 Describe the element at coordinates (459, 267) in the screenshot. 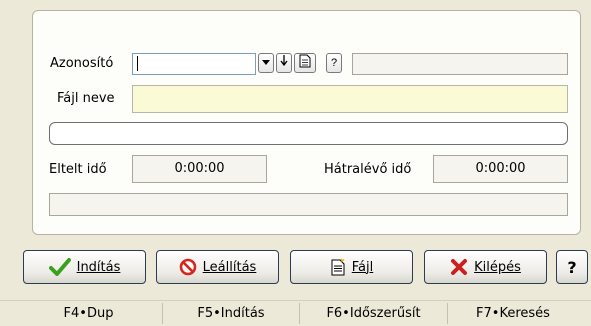

I see `close-x-icon` at that location.